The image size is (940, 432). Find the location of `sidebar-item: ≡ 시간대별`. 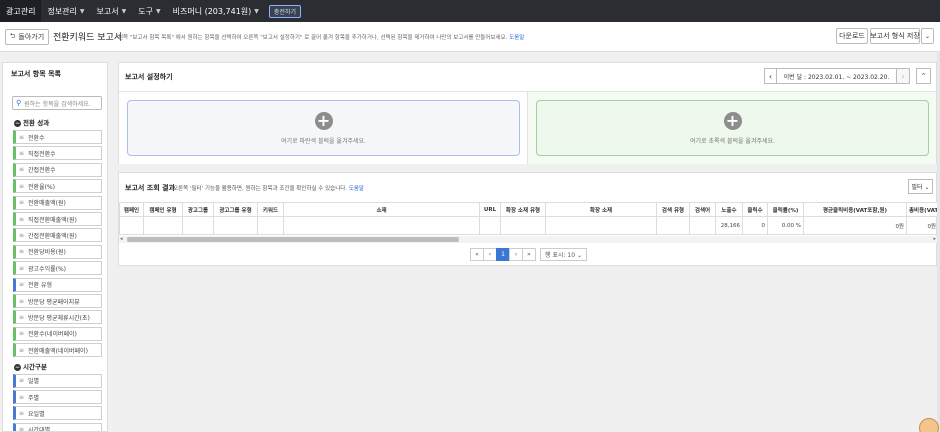

sidebar-item: ≡ 시간대별 is located at coordinates (57, 426).